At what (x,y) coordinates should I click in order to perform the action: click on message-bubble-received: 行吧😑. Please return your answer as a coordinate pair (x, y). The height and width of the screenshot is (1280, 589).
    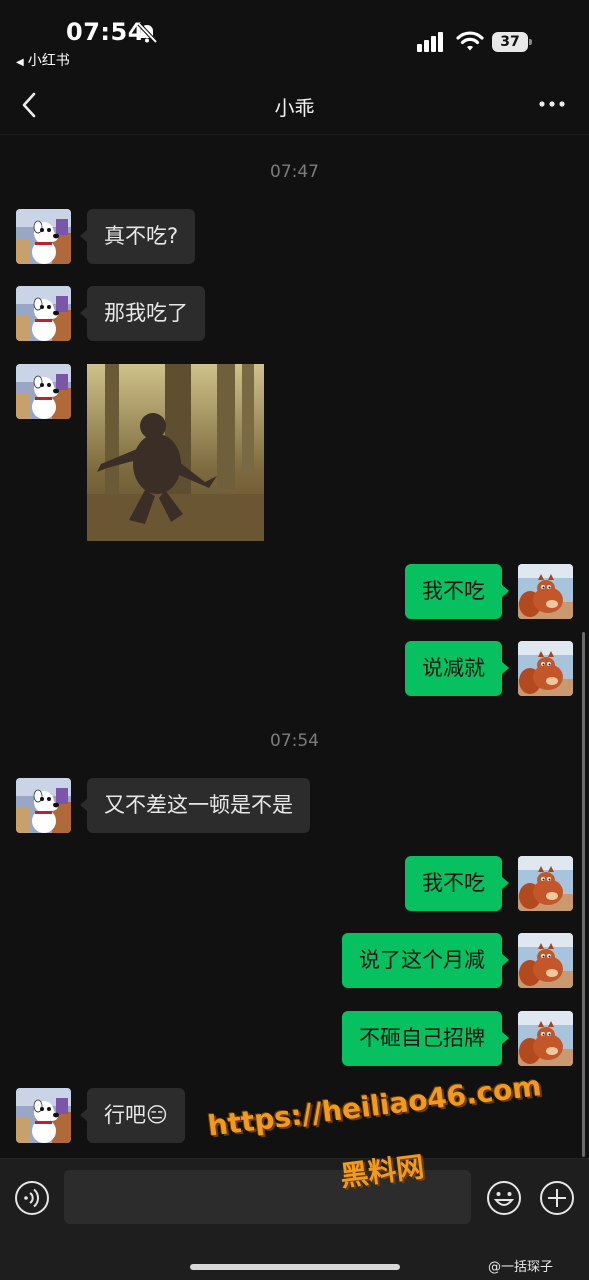
    Looking at the image, I should click on (132, 1115).